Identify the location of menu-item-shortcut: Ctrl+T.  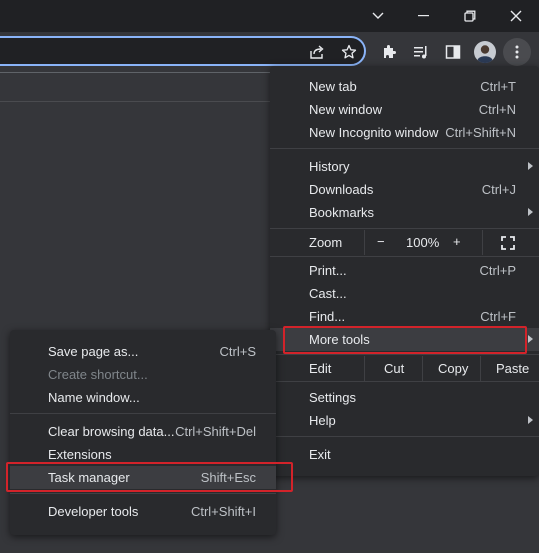
(498, 86).